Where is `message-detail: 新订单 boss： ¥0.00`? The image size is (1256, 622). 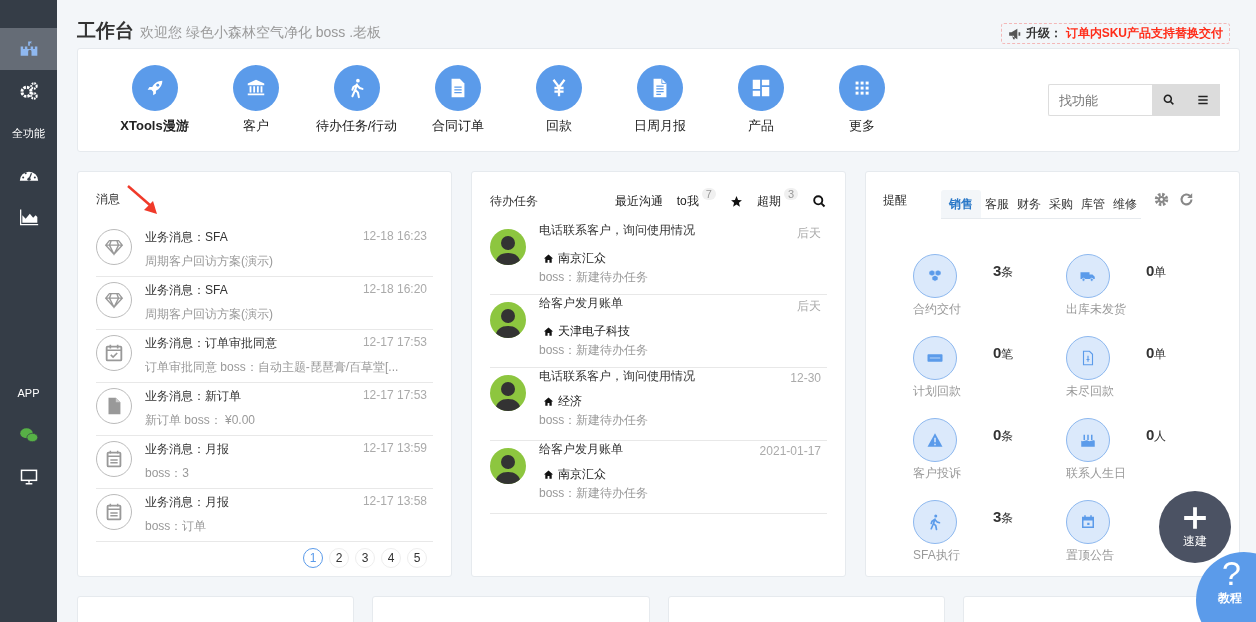
message-detail: 新订单 boss： ¥0.00 is located at coordinates (201, 420).